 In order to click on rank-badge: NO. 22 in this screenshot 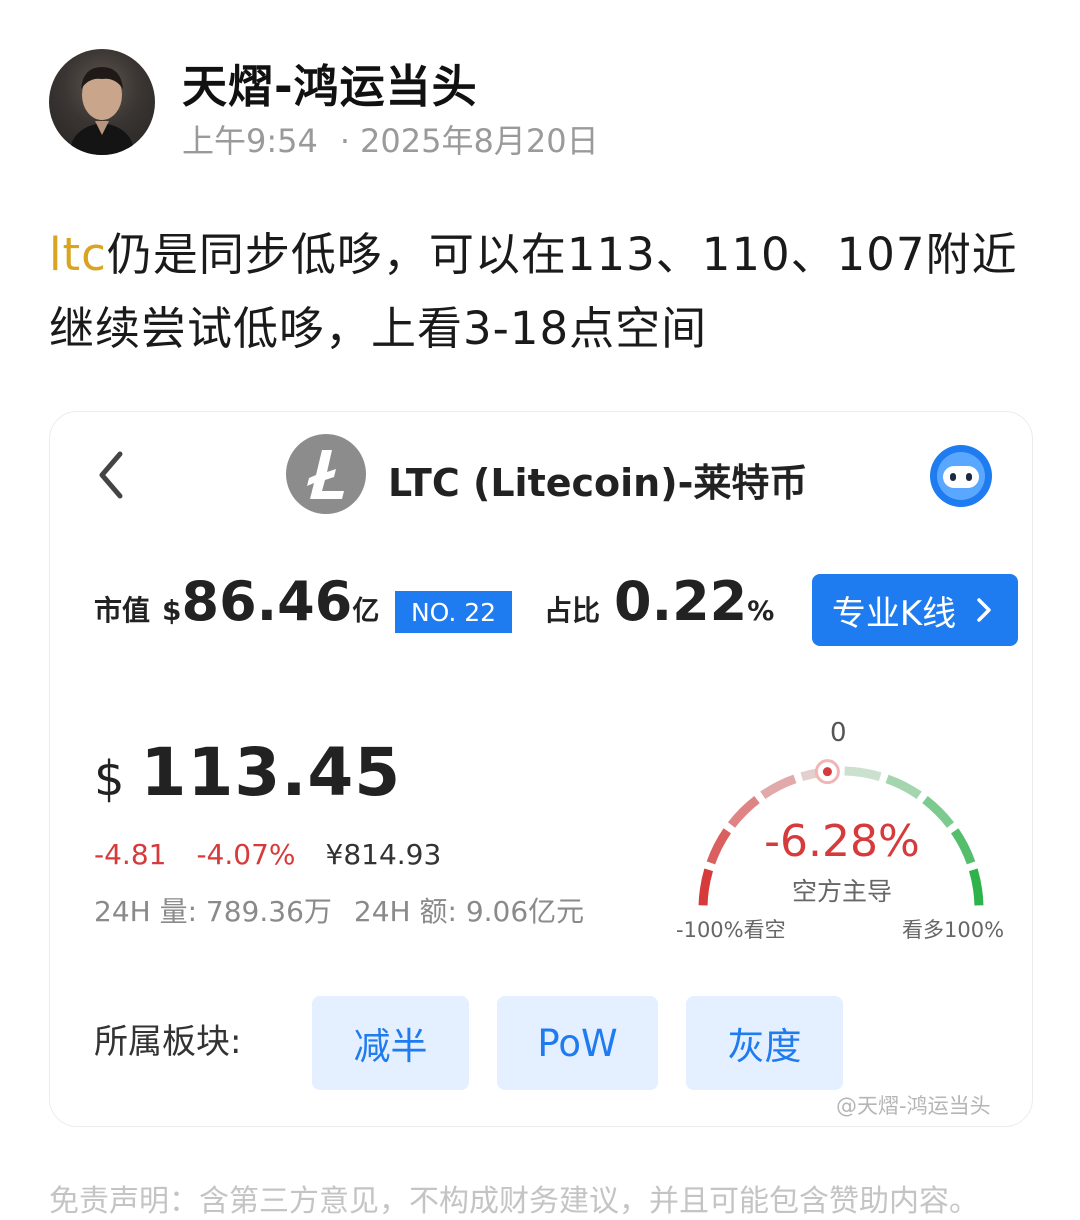, I will do `click(453, 612)`.